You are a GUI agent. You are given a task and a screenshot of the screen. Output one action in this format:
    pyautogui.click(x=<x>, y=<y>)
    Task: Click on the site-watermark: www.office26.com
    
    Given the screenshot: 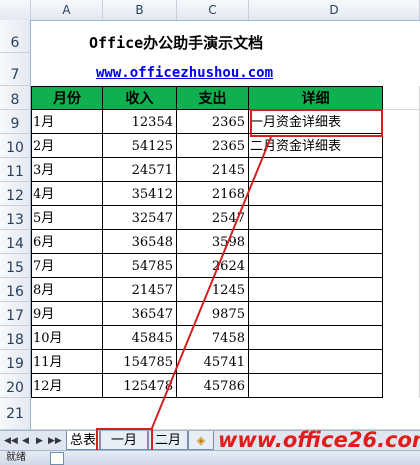 What is the action you would take?
    pyautogui.click(x=319, y=440)
    